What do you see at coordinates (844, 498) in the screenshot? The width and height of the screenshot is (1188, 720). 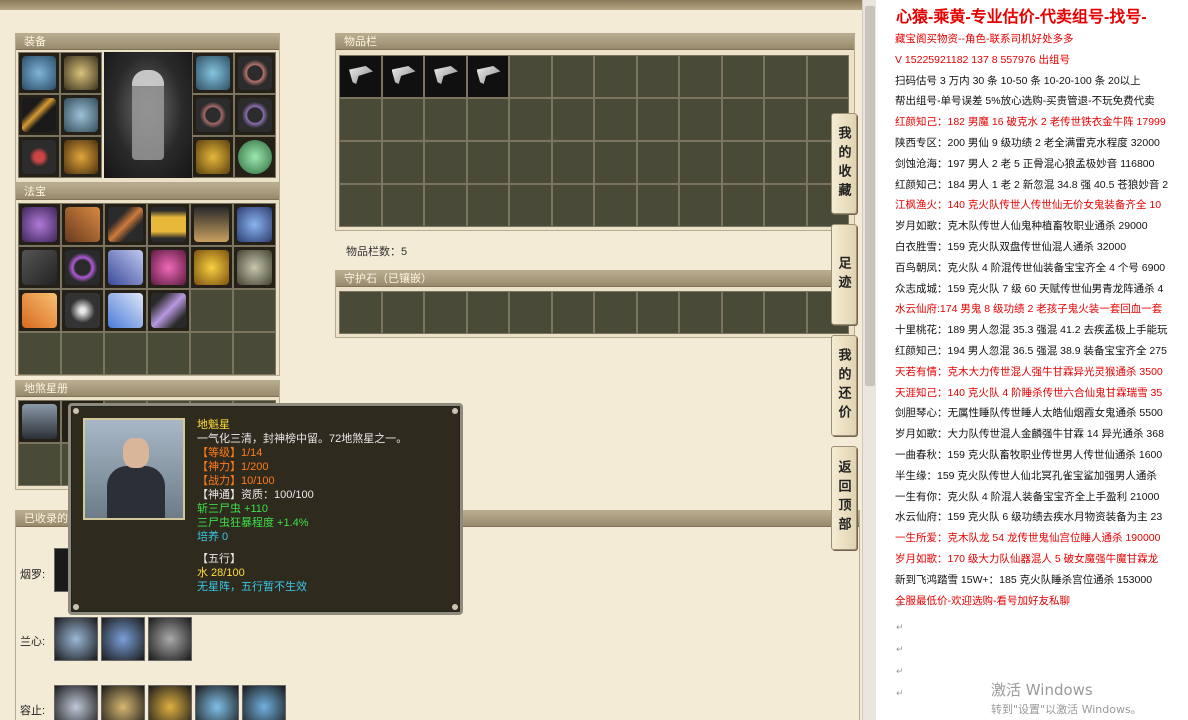 I see `back-to-top-button: 返回顶部` at bounding box center [844, 498].